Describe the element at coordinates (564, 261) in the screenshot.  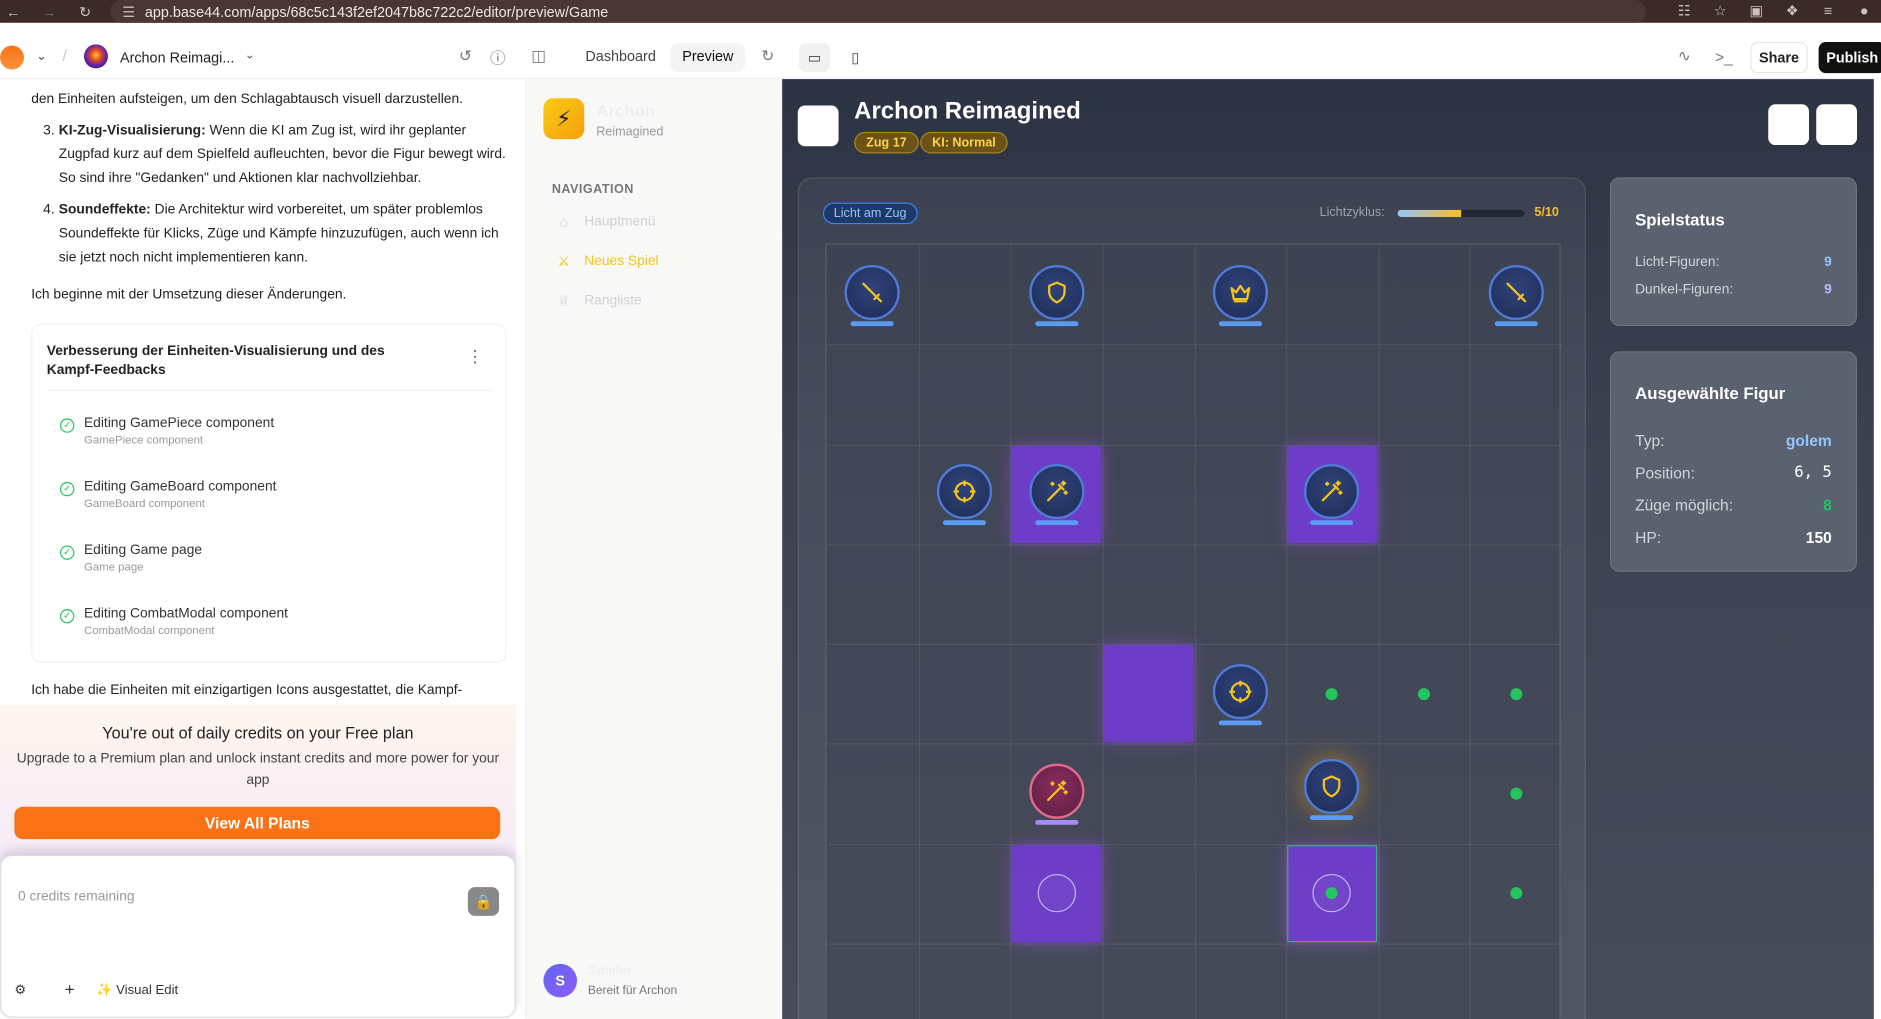
I see `swords-icon: ⚔` at that location.